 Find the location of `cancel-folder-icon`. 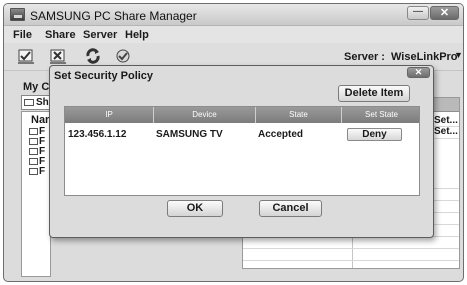

cancel-folder-icon is located at coordinates (59, 56).